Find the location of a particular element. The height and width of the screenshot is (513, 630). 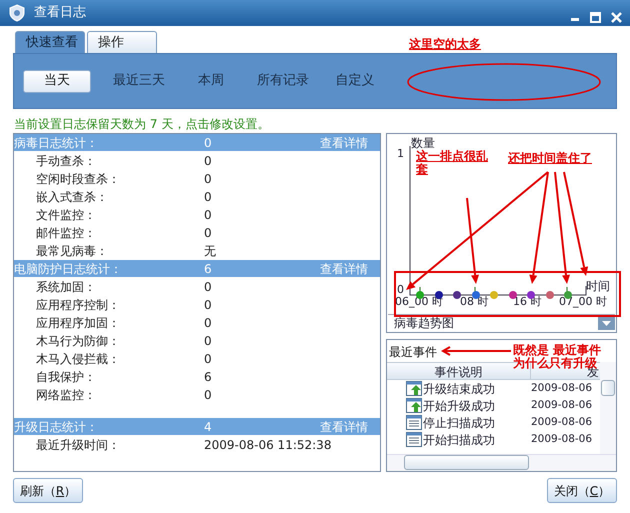

shield-icon is located at coordinates (17, 13).